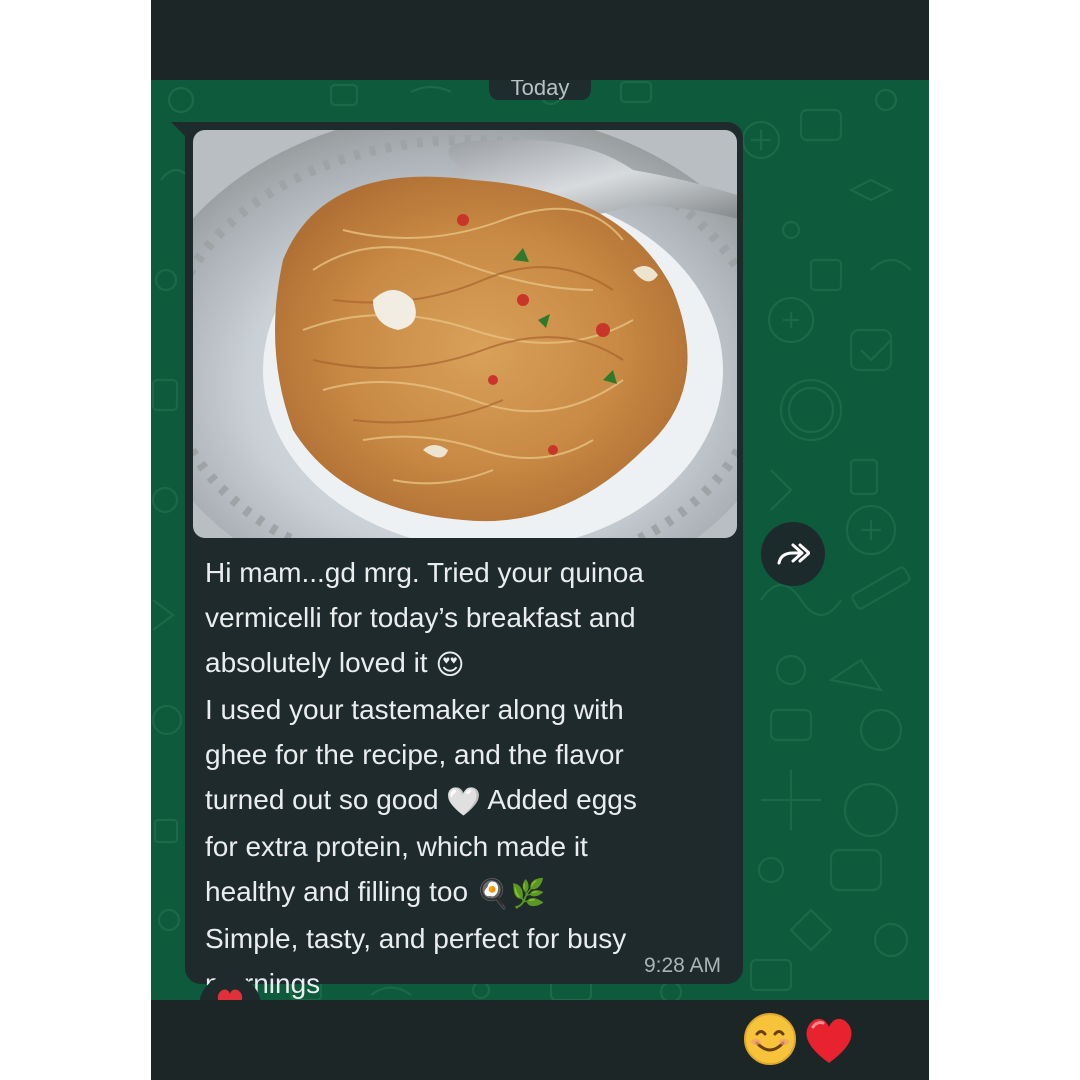  Describe the element at coordinates (528, 894) in the screenshot. I see `herb-icon: 🌿` at that location.